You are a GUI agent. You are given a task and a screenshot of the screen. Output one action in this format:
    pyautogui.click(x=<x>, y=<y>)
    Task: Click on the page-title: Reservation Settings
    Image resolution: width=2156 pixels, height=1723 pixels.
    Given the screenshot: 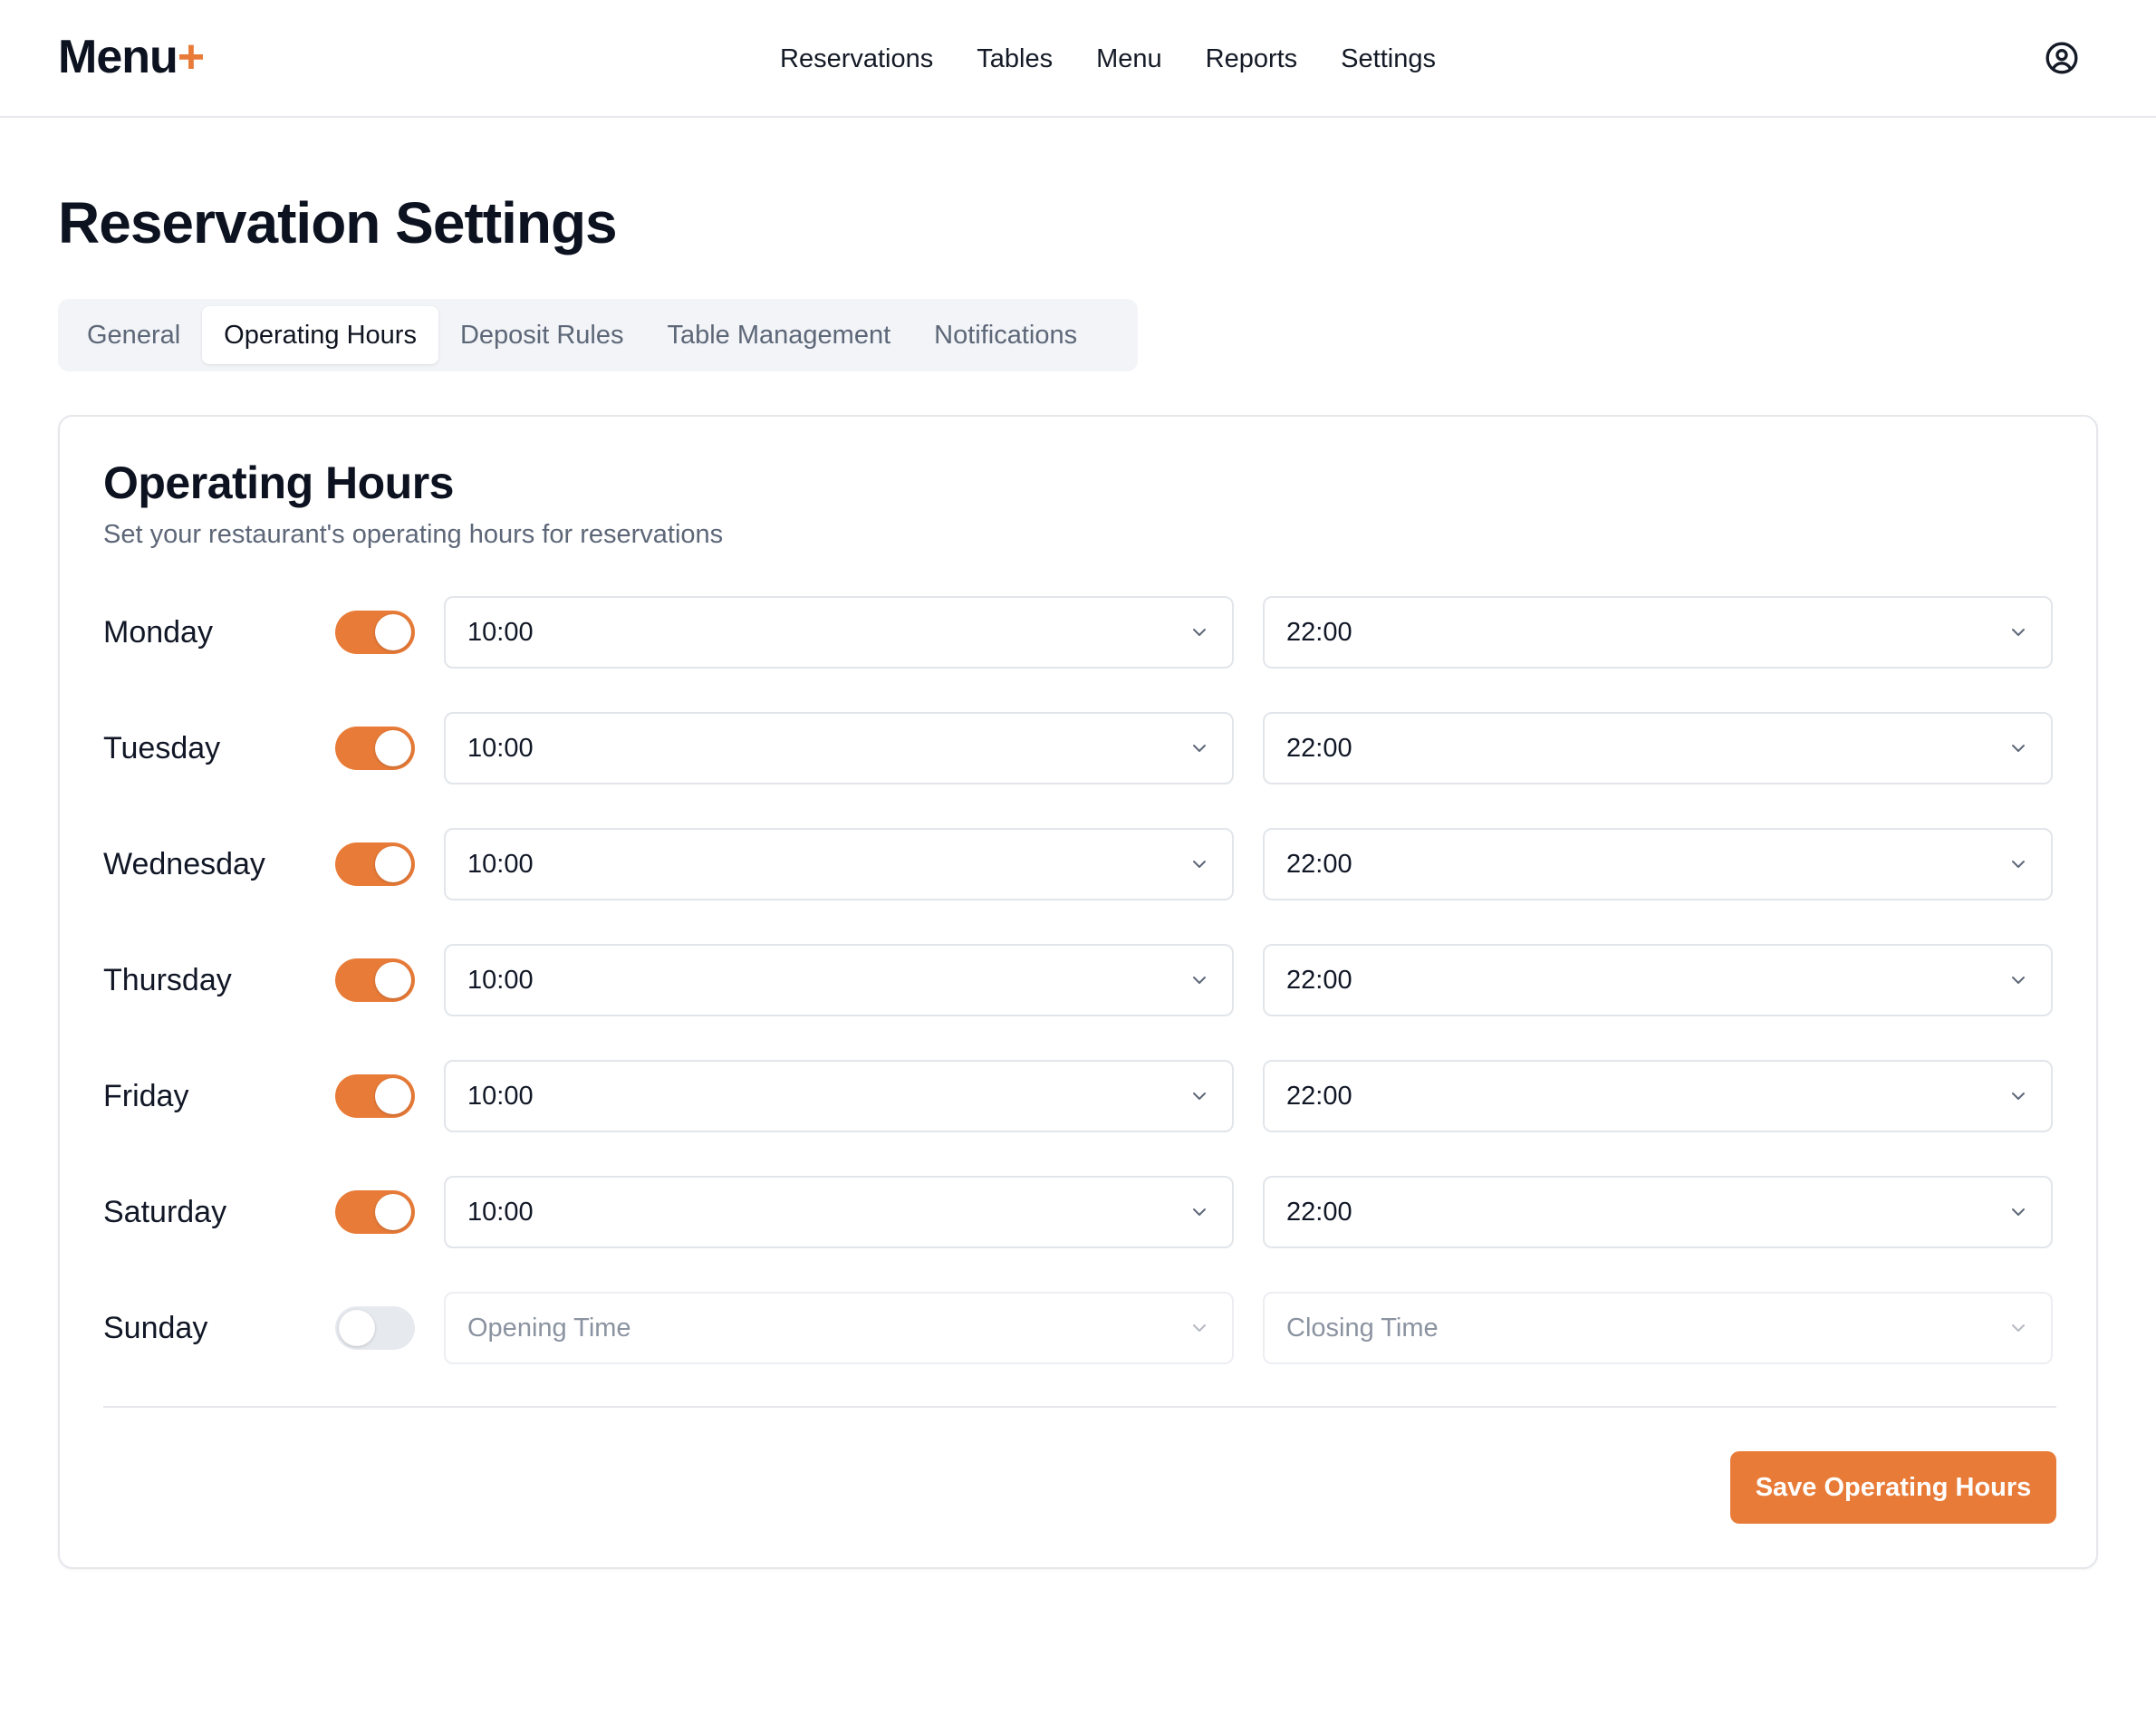 What is the action you would take?
    pyautogui.click(x=338, y=223)
    